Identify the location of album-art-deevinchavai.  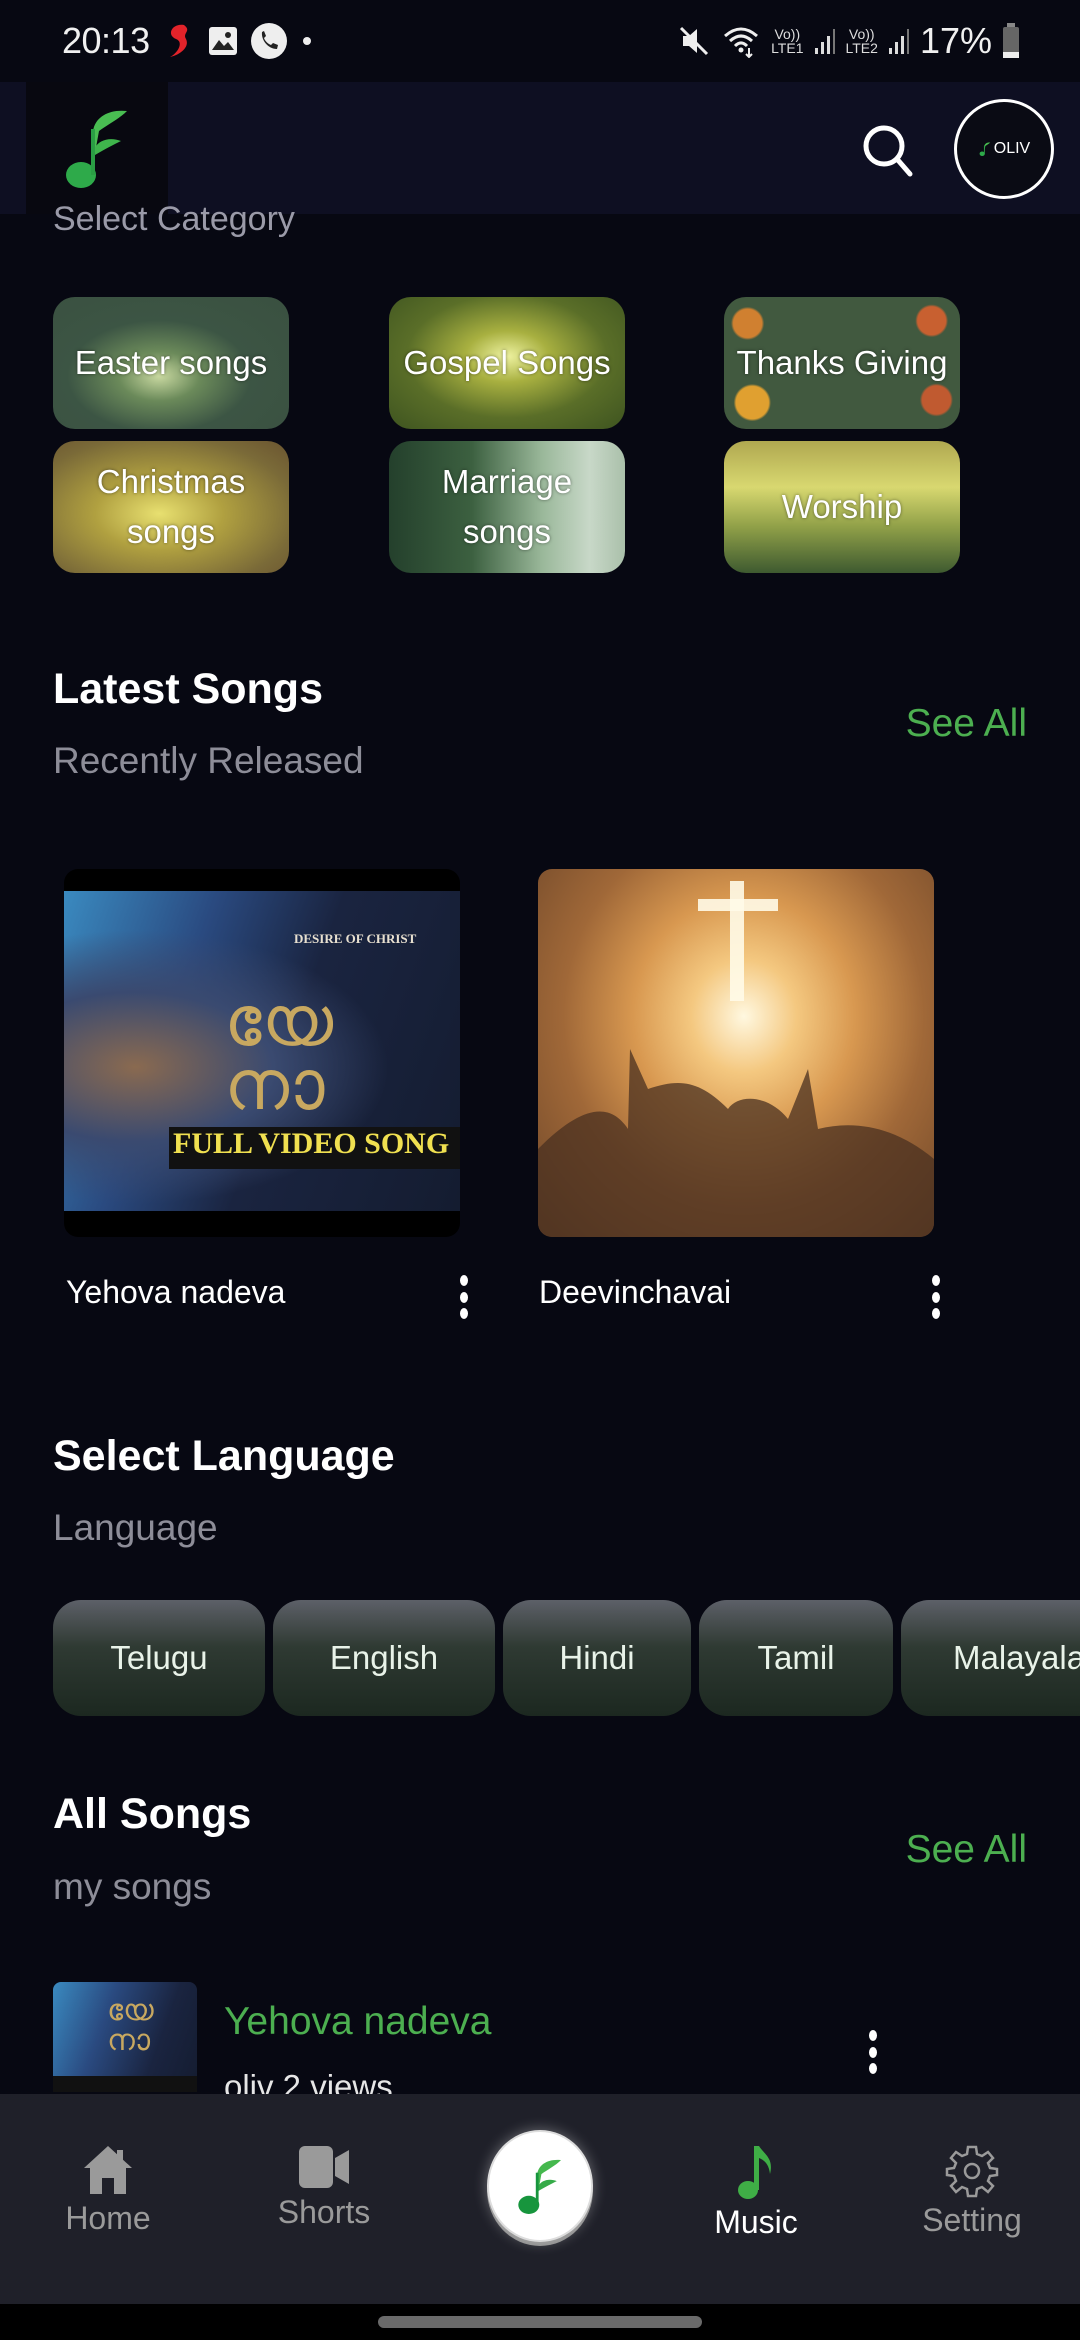
(736, 1053).